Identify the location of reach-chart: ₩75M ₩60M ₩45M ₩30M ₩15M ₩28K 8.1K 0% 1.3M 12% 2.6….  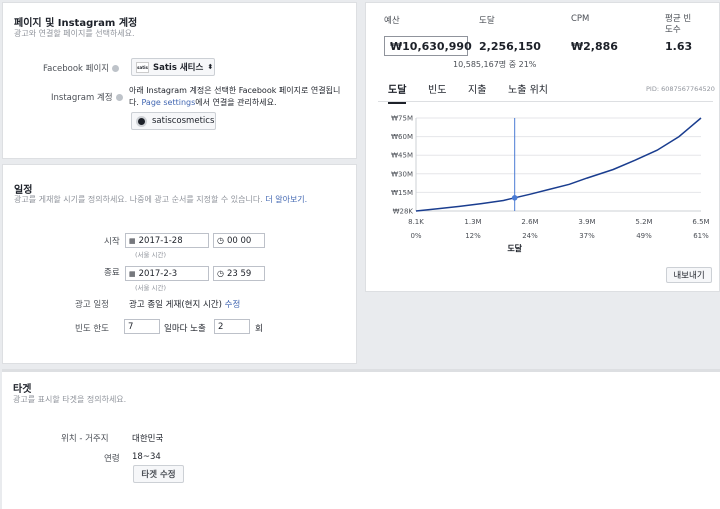
(550, 184).